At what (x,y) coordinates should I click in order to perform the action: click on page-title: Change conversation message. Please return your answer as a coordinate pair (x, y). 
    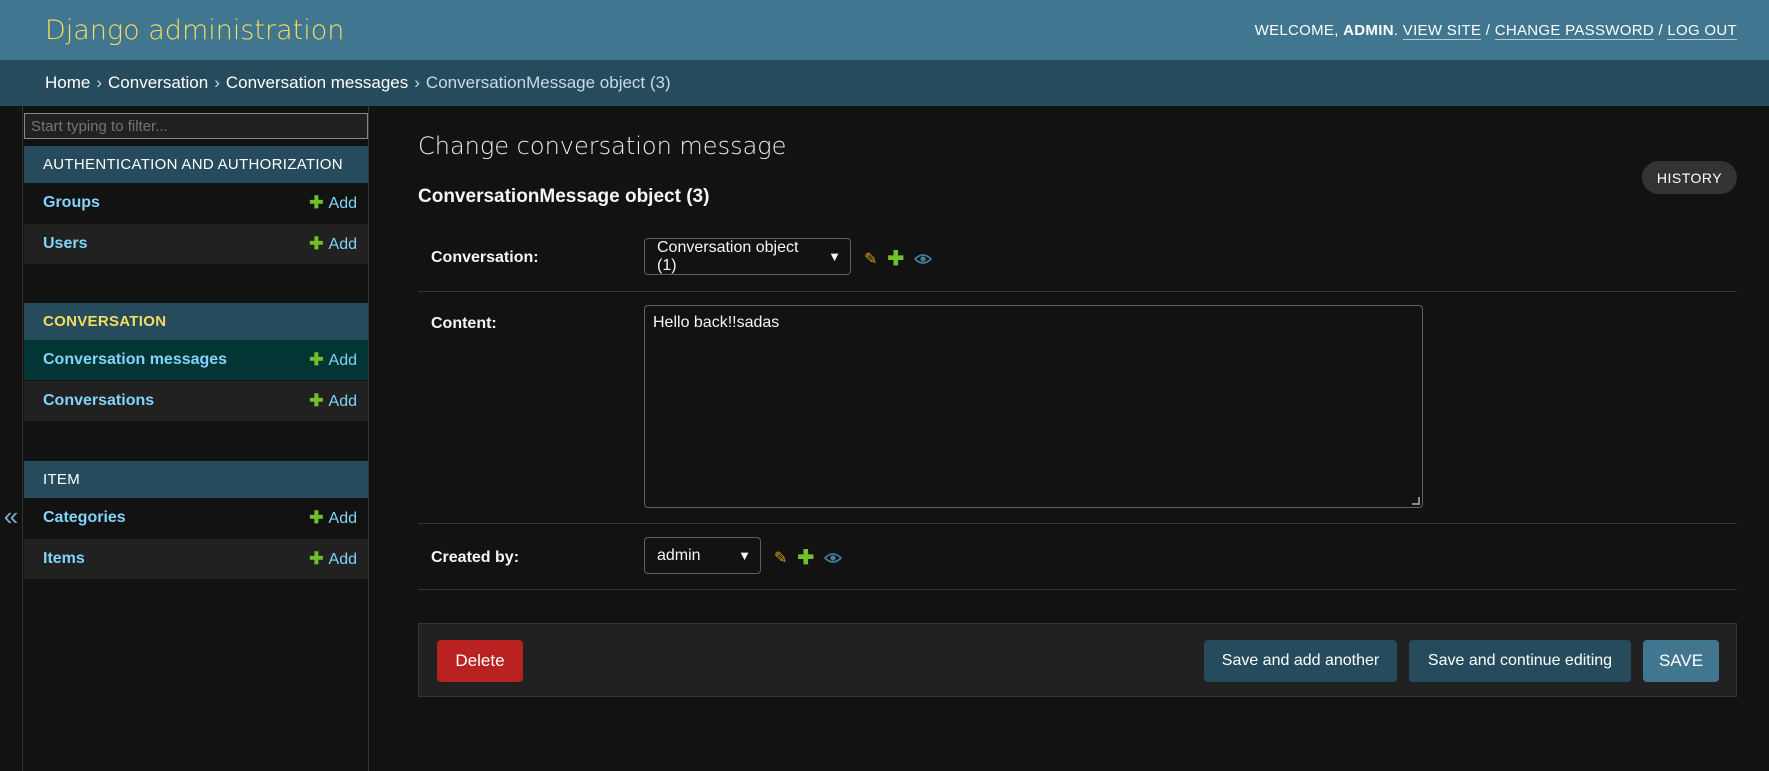
    Looking at the image, I should click on (602, 146).